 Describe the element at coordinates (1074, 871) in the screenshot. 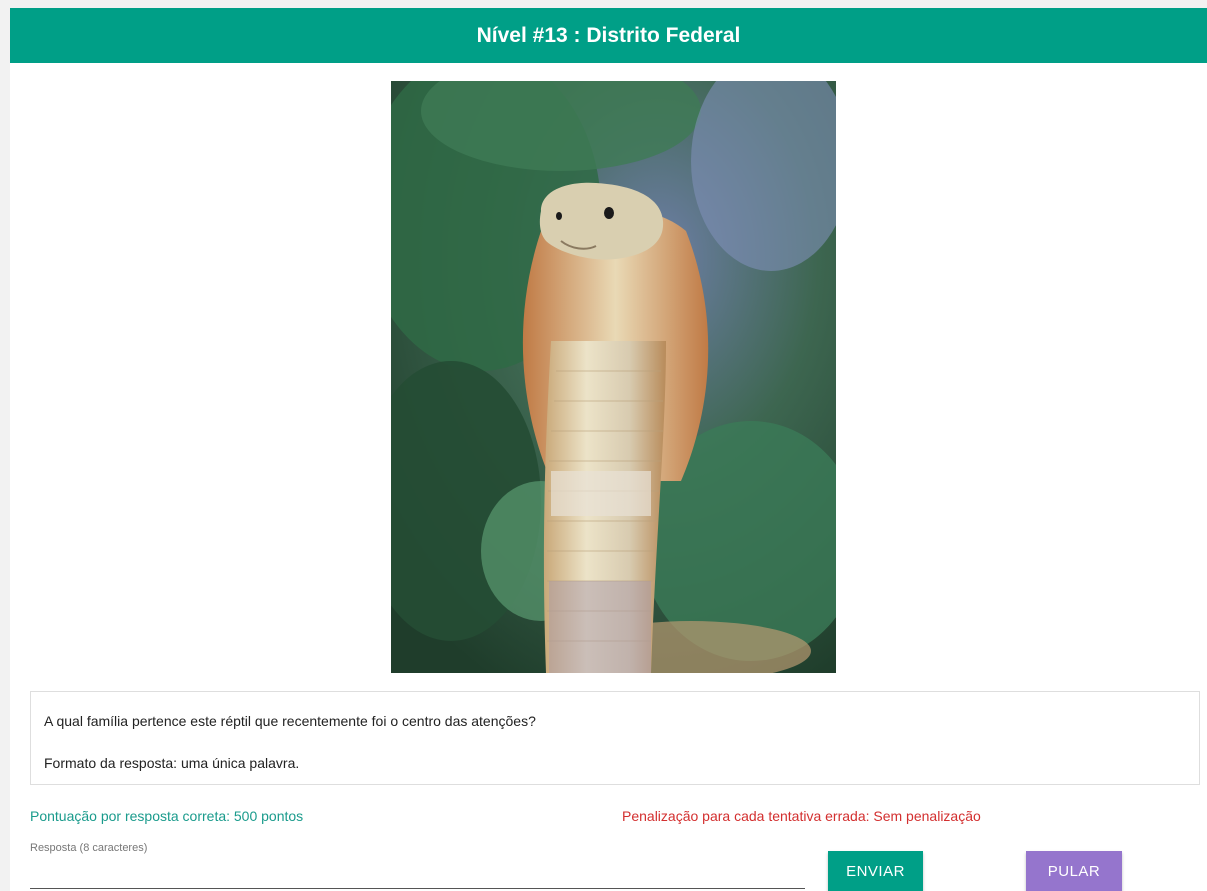

I see `skip-button: PULAR` at that location.